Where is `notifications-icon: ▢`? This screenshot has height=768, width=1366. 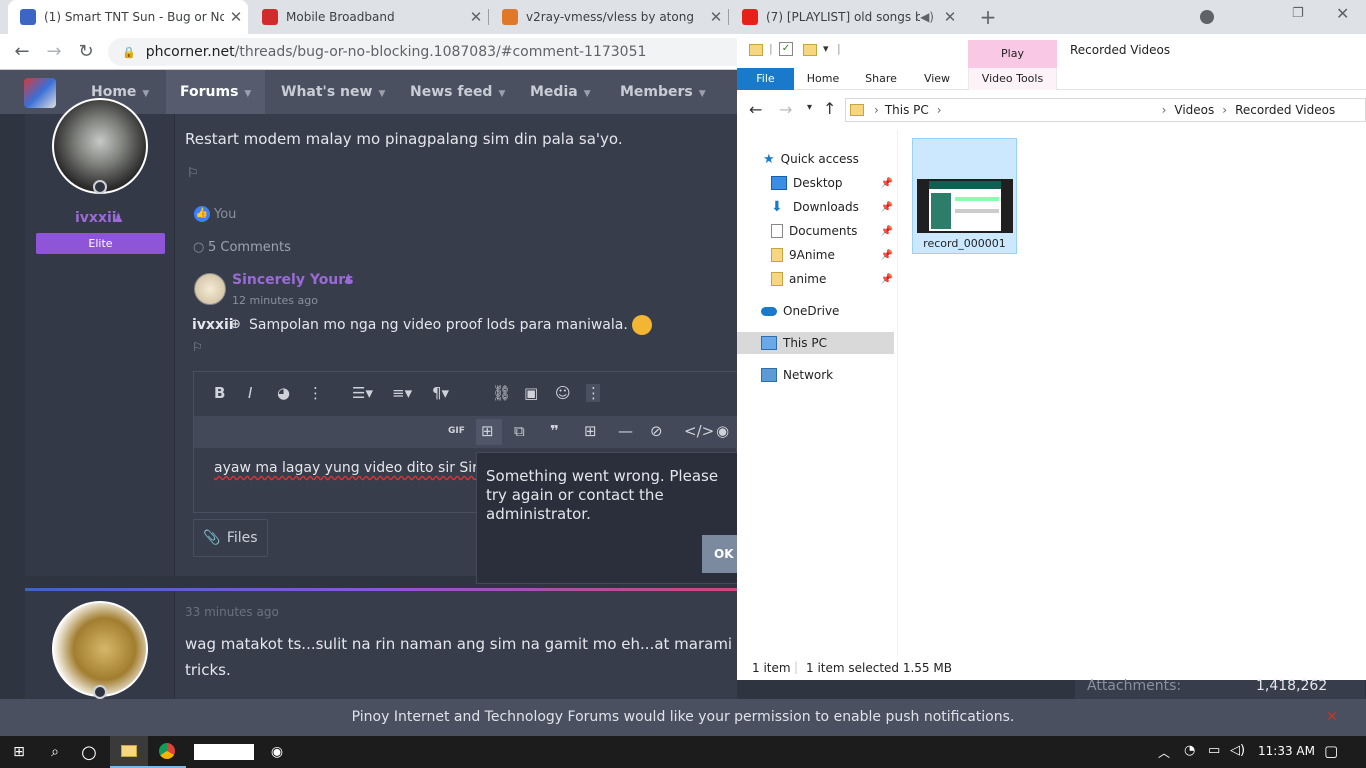
notifications-icon: ▢ is located at coordinates (1331, 751).